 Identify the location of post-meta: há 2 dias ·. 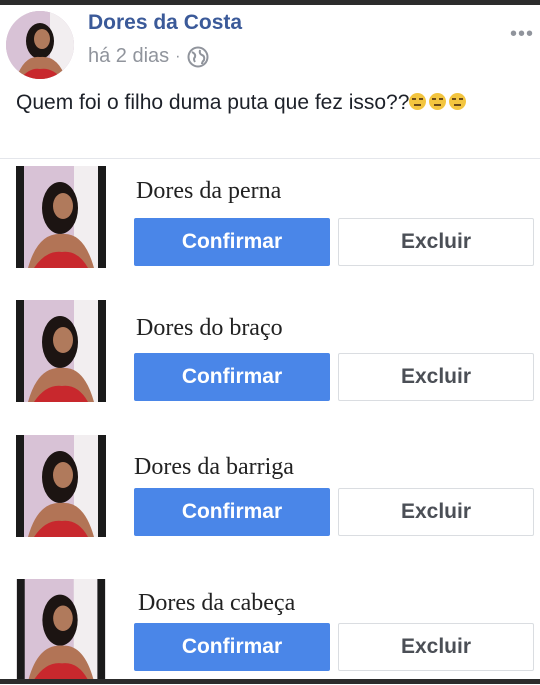
(148, 56).